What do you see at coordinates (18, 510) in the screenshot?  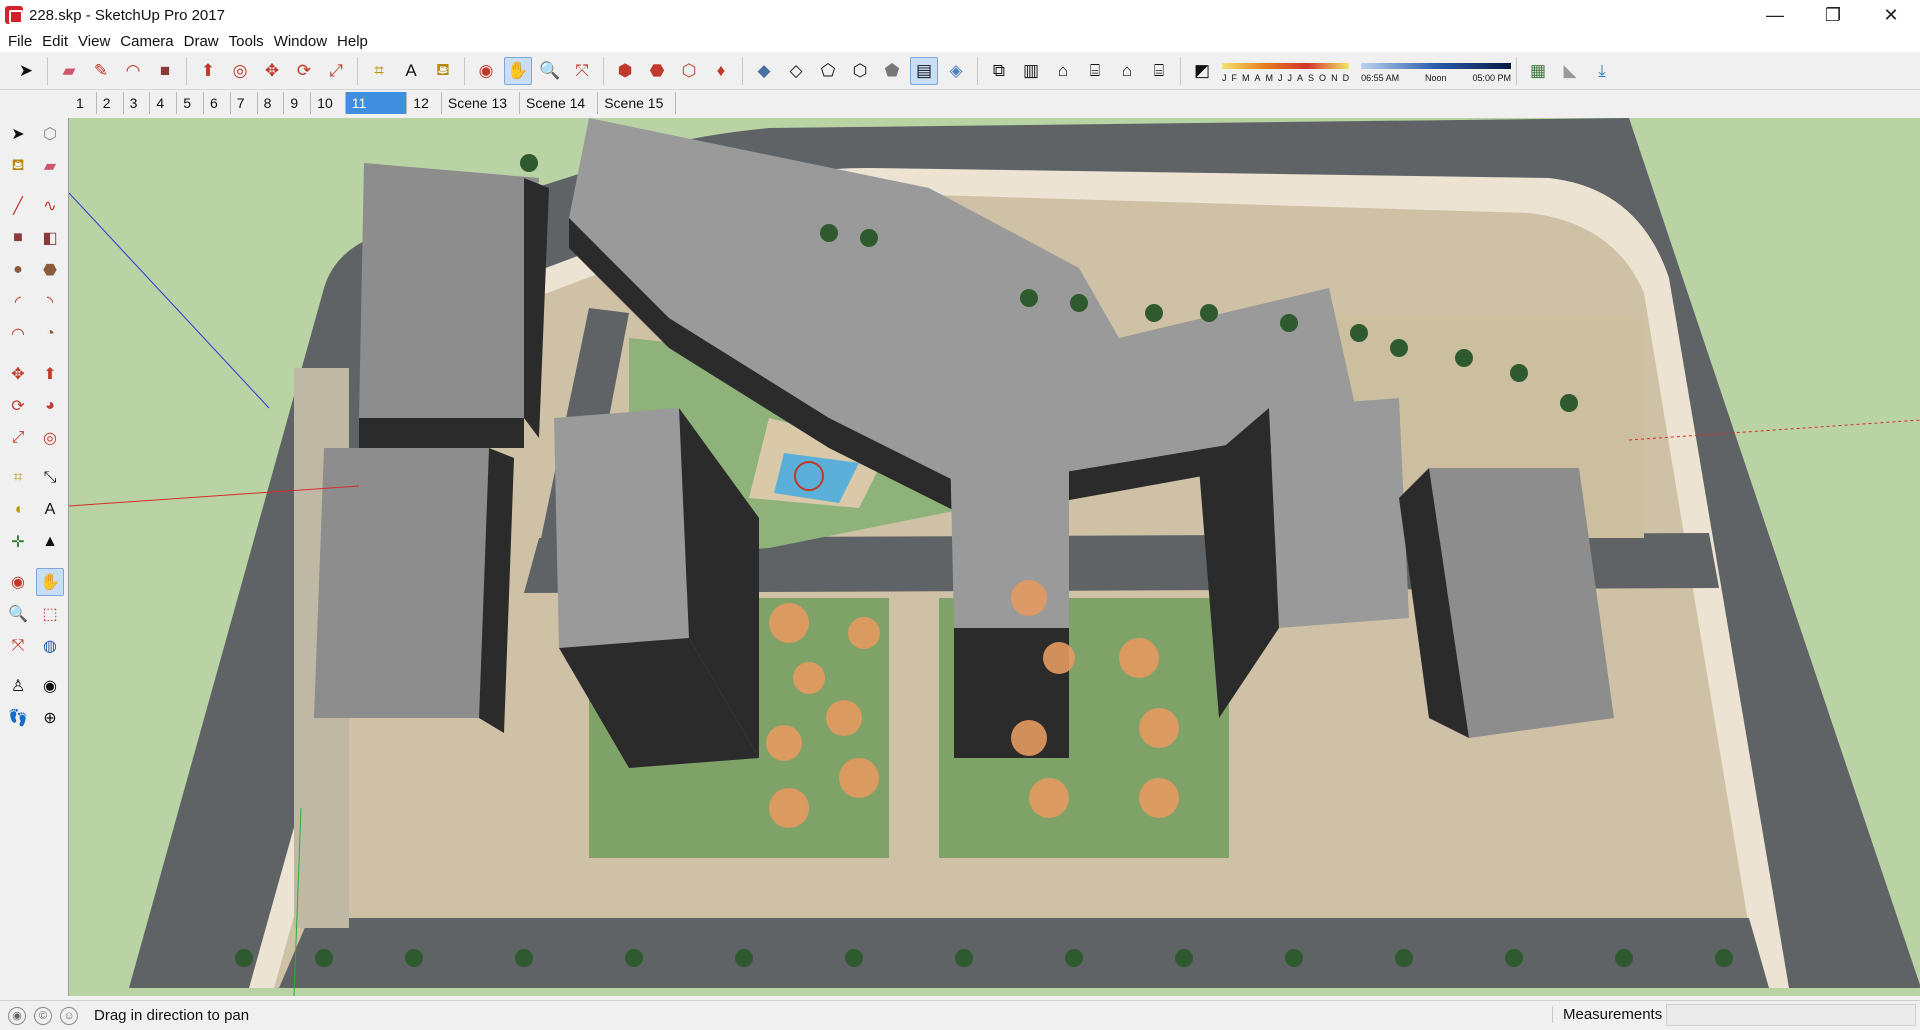 I see `protractor-icon: ◖` at bounding box center [18, 510].